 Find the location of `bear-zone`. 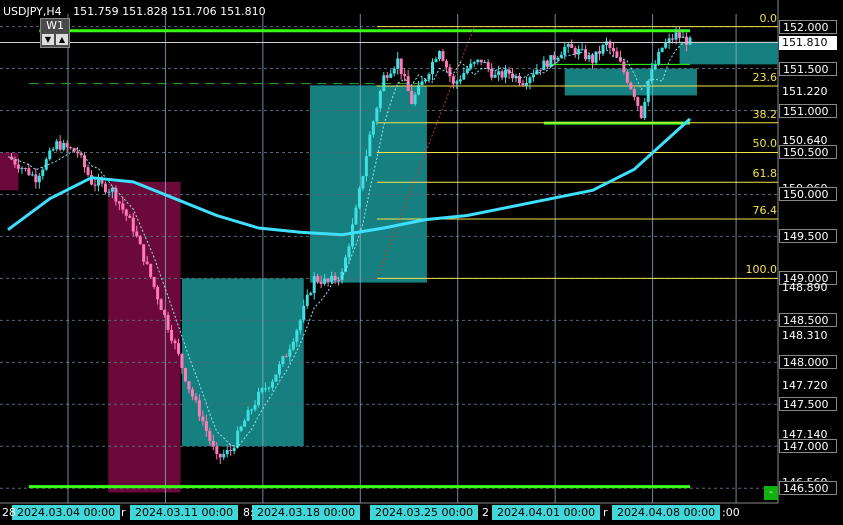

bear-zone is located at coordinates (9, 171).